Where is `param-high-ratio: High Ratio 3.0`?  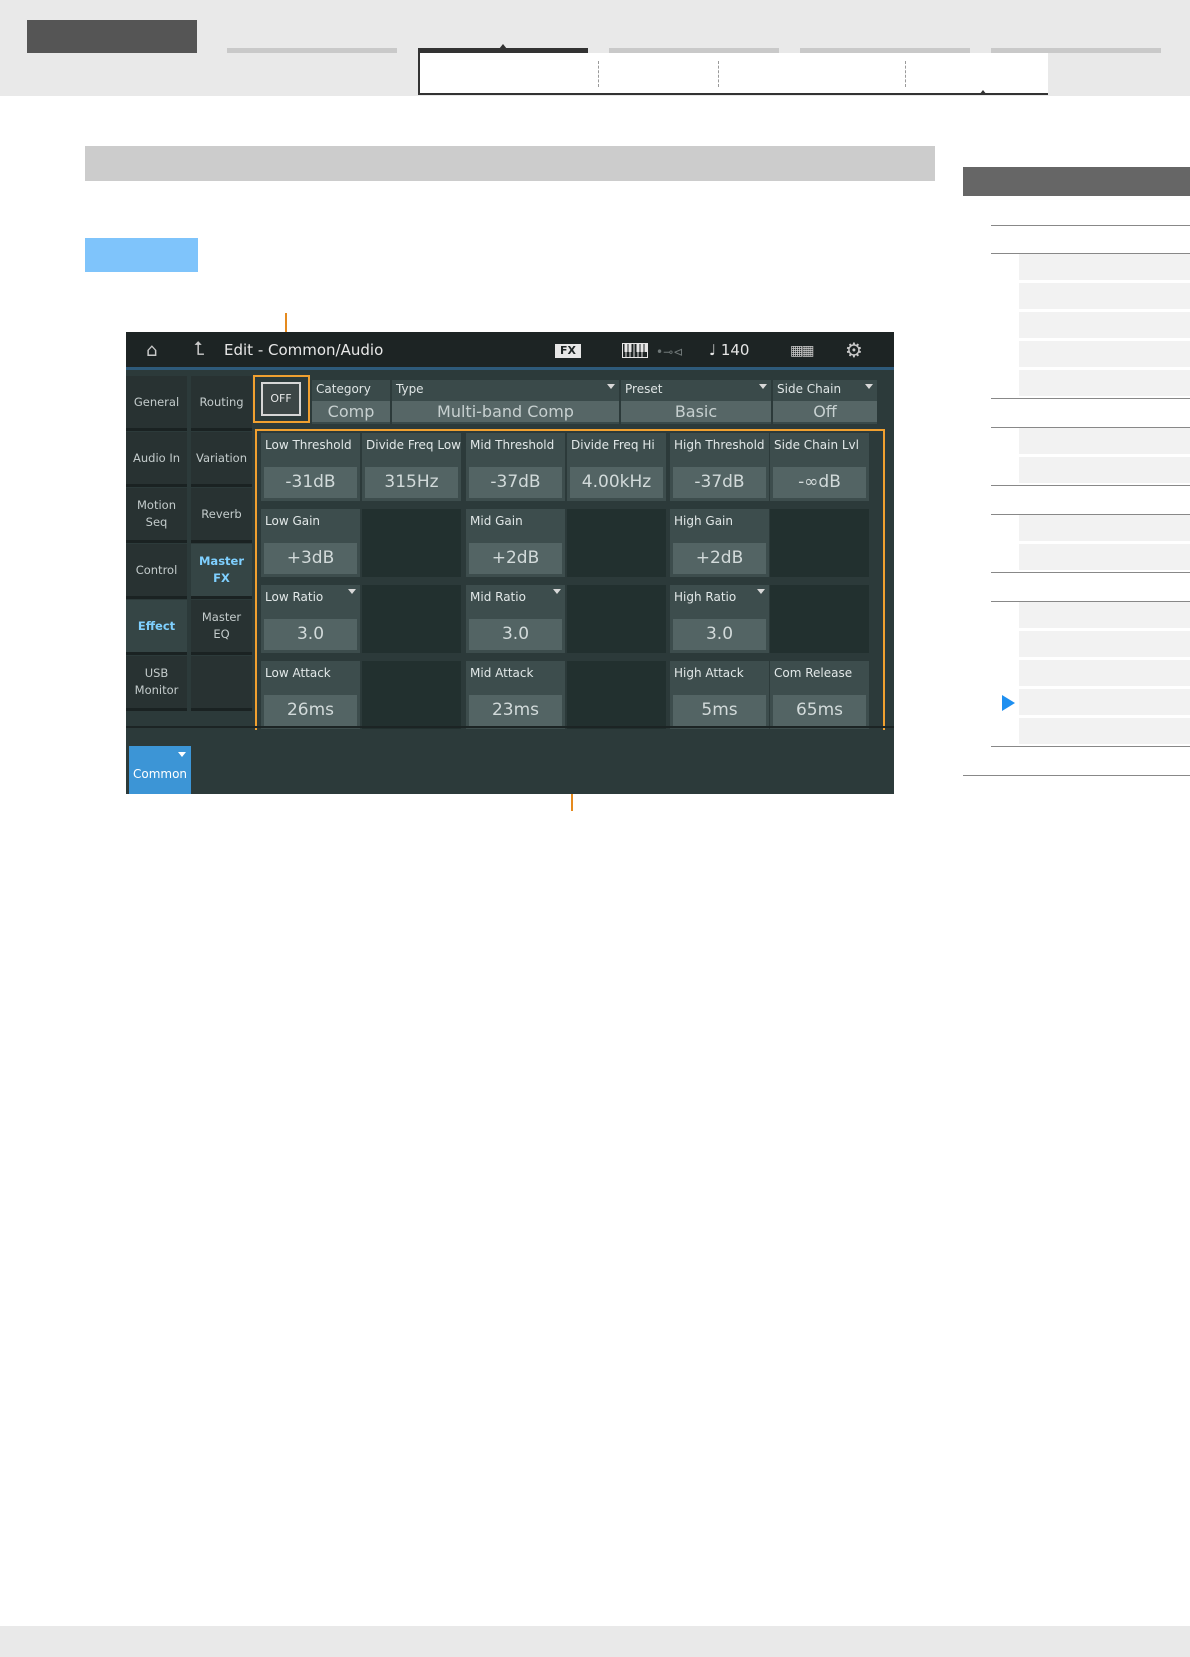
param-high-ratio: High Ratio 3.0 is located at coordinates (719, 619).